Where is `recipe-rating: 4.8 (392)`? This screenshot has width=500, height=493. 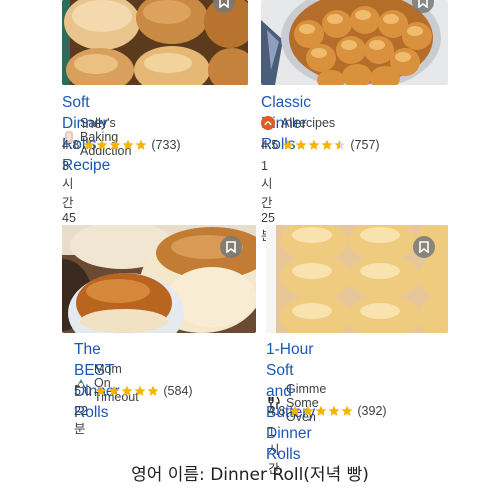 recipe-rating: 4.8 (392) is located at coordinates (327, 411).